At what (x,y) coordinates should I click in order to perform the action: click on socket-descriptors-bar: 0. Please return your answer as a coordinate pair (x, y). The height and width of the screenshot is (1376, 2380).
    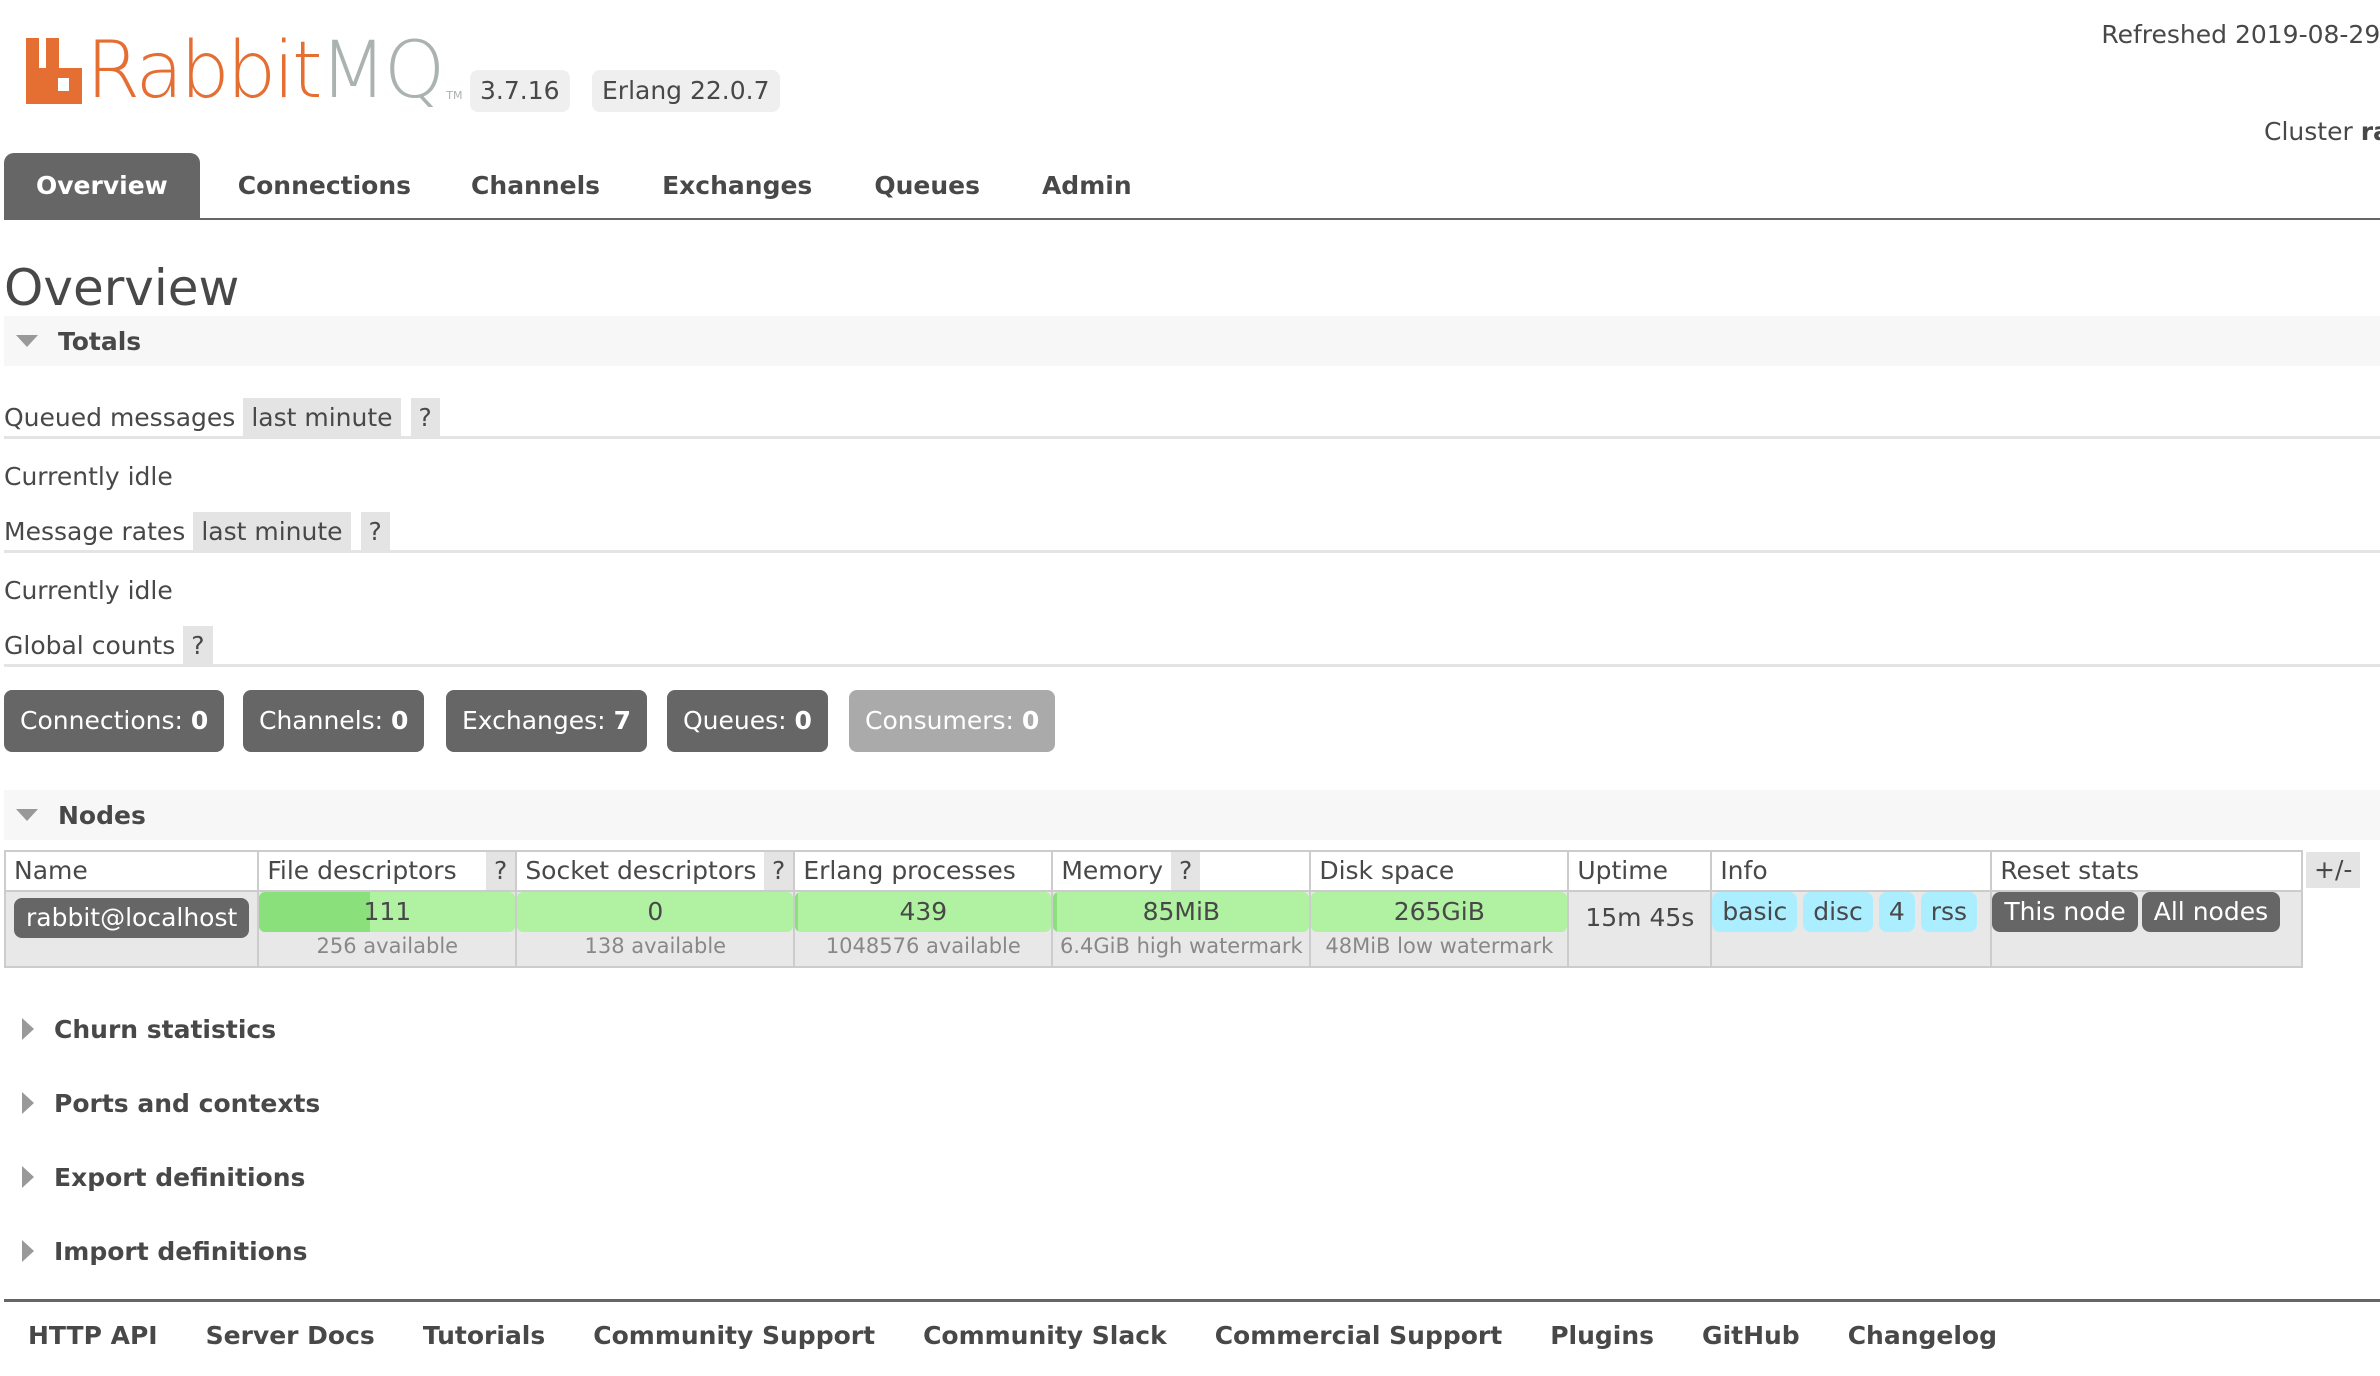
    Looking at the image, I should click on (655, 912).